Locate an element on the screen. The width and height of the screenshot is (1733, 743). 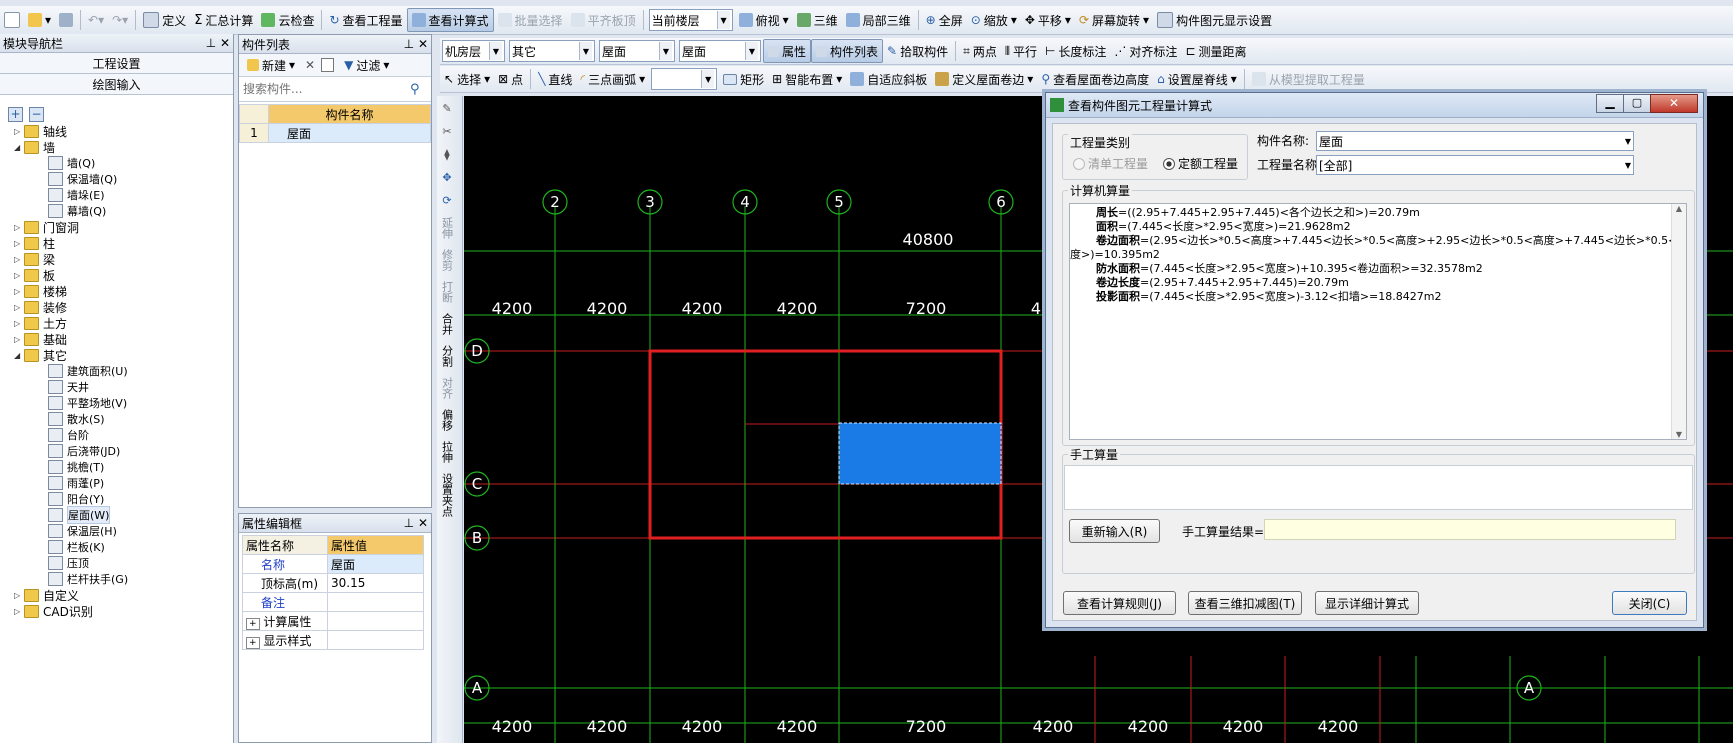
new-component-button: 新建 ▾ is located at coordinates (271, 65).